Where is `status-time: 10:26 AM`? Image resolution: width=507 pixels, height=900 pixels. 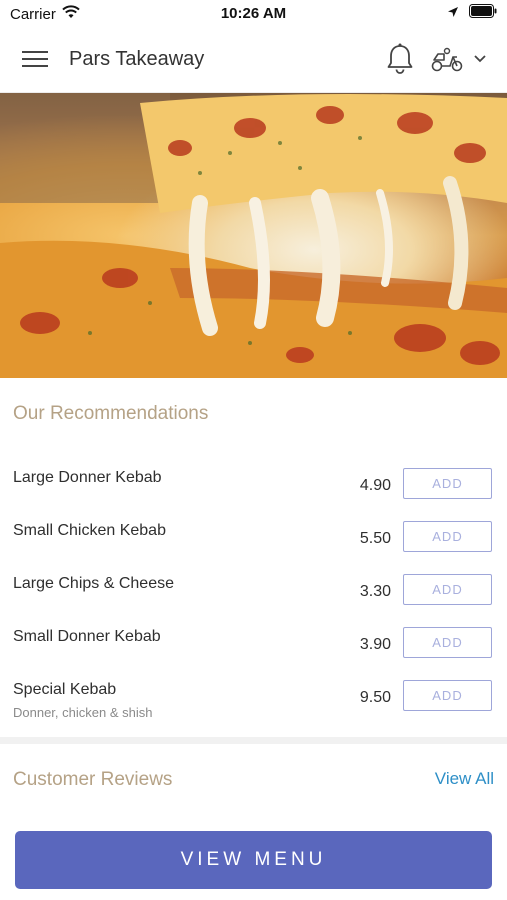 status-time: 10:26 AM is located at coordinates (253, 13).